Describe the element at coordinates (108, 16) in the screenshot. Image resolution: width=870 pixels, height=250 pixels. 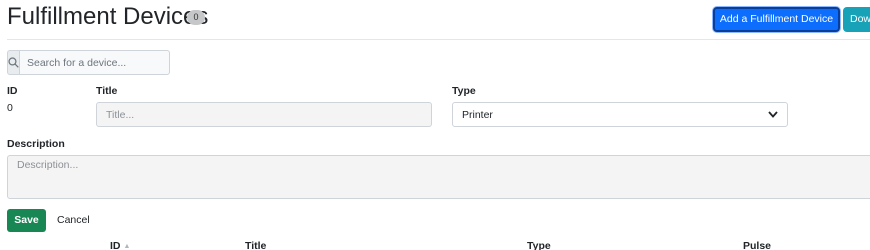
I see `page-title: Fulfillment Devices` at that location.